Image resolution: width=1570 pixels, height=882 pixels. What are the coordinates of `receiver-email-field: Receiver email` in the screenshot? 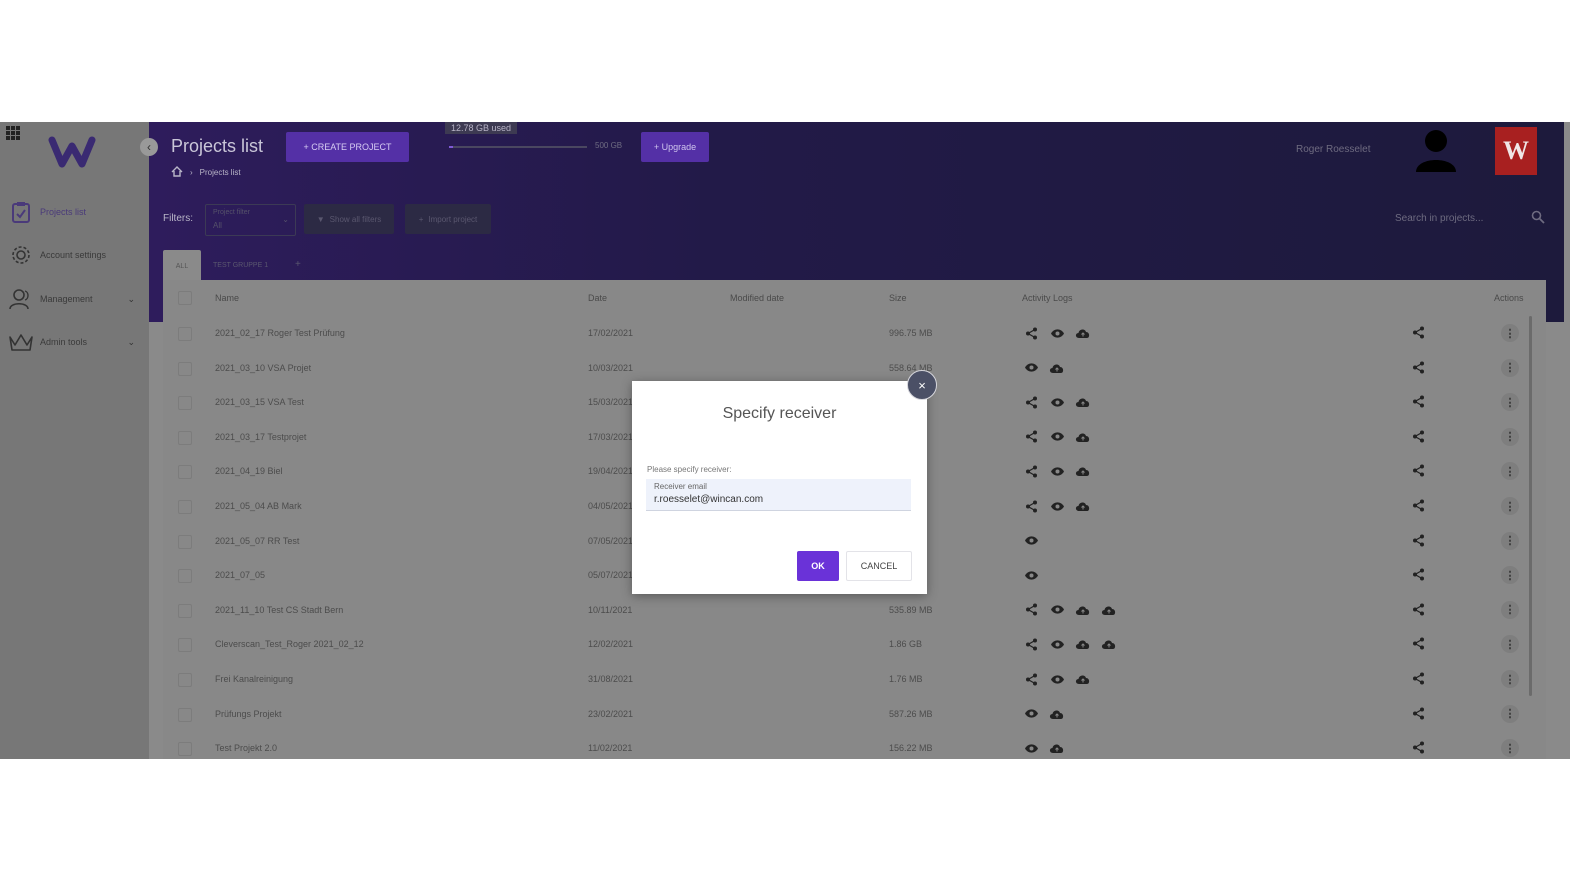 It's located at (778, 495).